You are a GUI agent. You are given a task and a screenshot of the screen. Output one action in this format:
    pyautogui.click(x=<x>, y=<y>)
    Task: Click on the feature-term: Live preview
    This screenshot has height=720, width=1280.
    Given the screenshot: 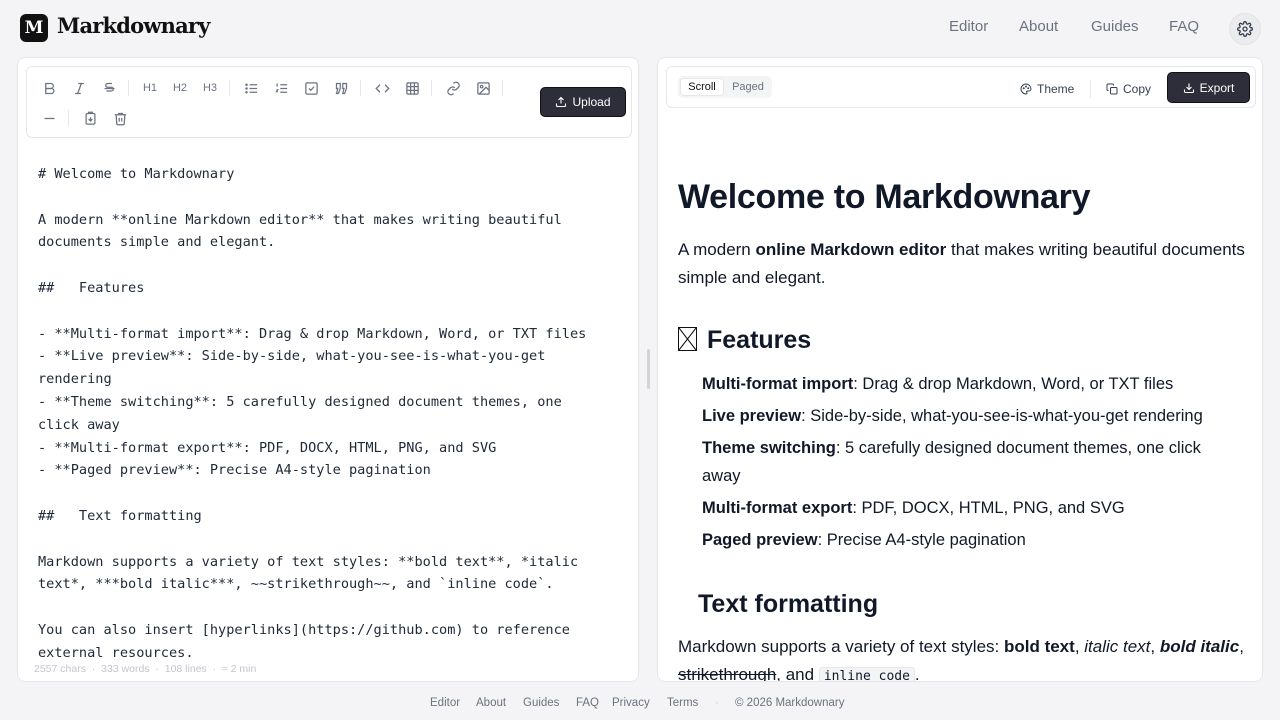 What is the action you would take?
    pyautogui.click(x=752, y=416)
    